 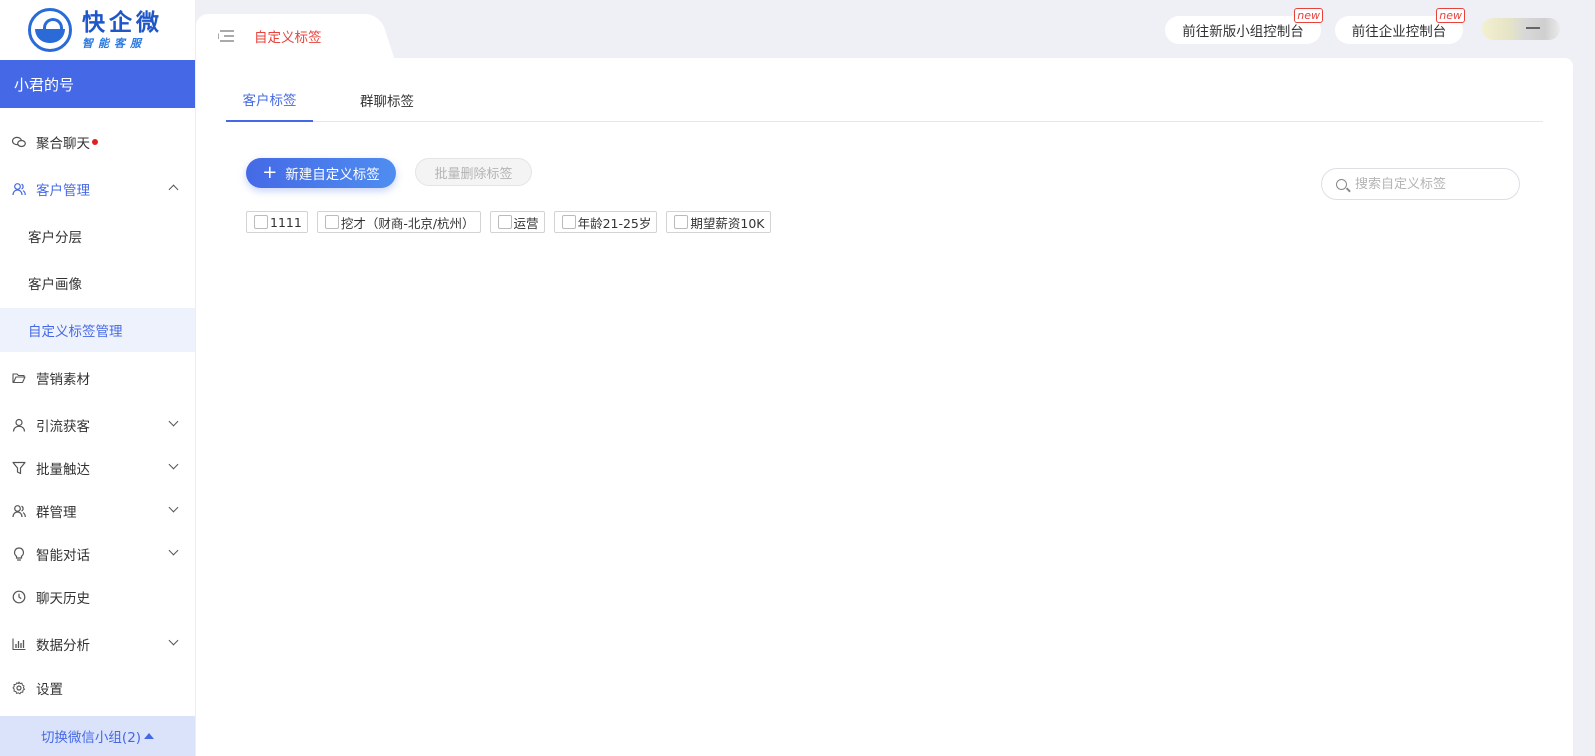 I want to click on collapse-menu-icon, so click(x=225, y=36).